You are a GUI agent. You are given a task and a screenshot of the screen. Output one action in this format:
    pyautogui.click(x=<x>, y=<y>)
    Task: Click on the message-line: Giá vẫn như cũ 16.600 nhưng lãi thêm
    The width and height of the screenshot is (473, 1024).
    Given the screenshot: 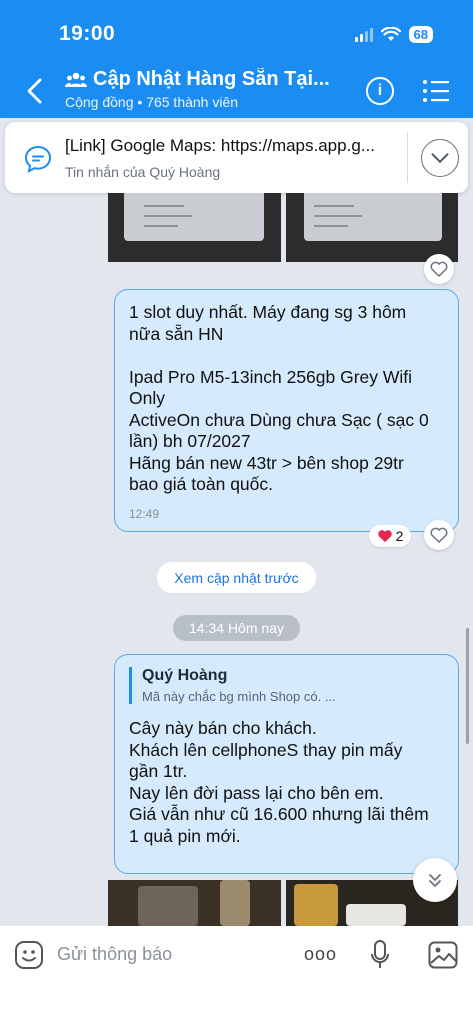 What is the action you would take?
    pyautogui.click(x=279, y=814)
    